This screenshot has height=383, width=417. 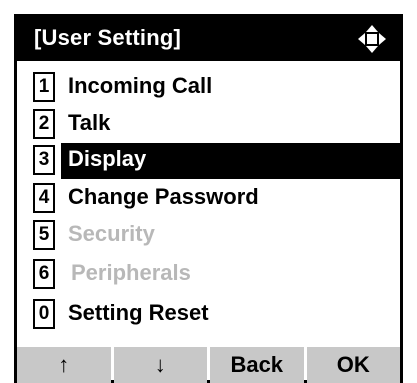 I want to click on down-arrow-softkey: ↓, so click(x=160, y=365).